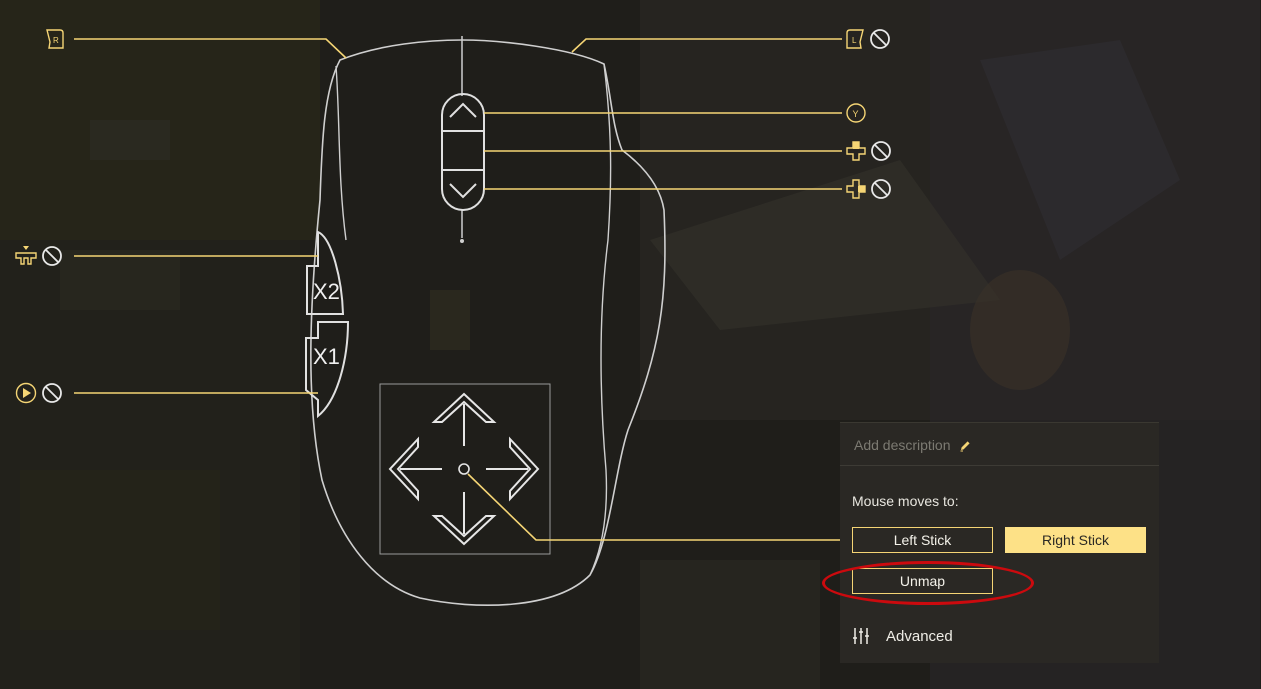 The height and width of the screenshot is (689, 1261). I want to click on dpad-right-icon, so click(856, 189).